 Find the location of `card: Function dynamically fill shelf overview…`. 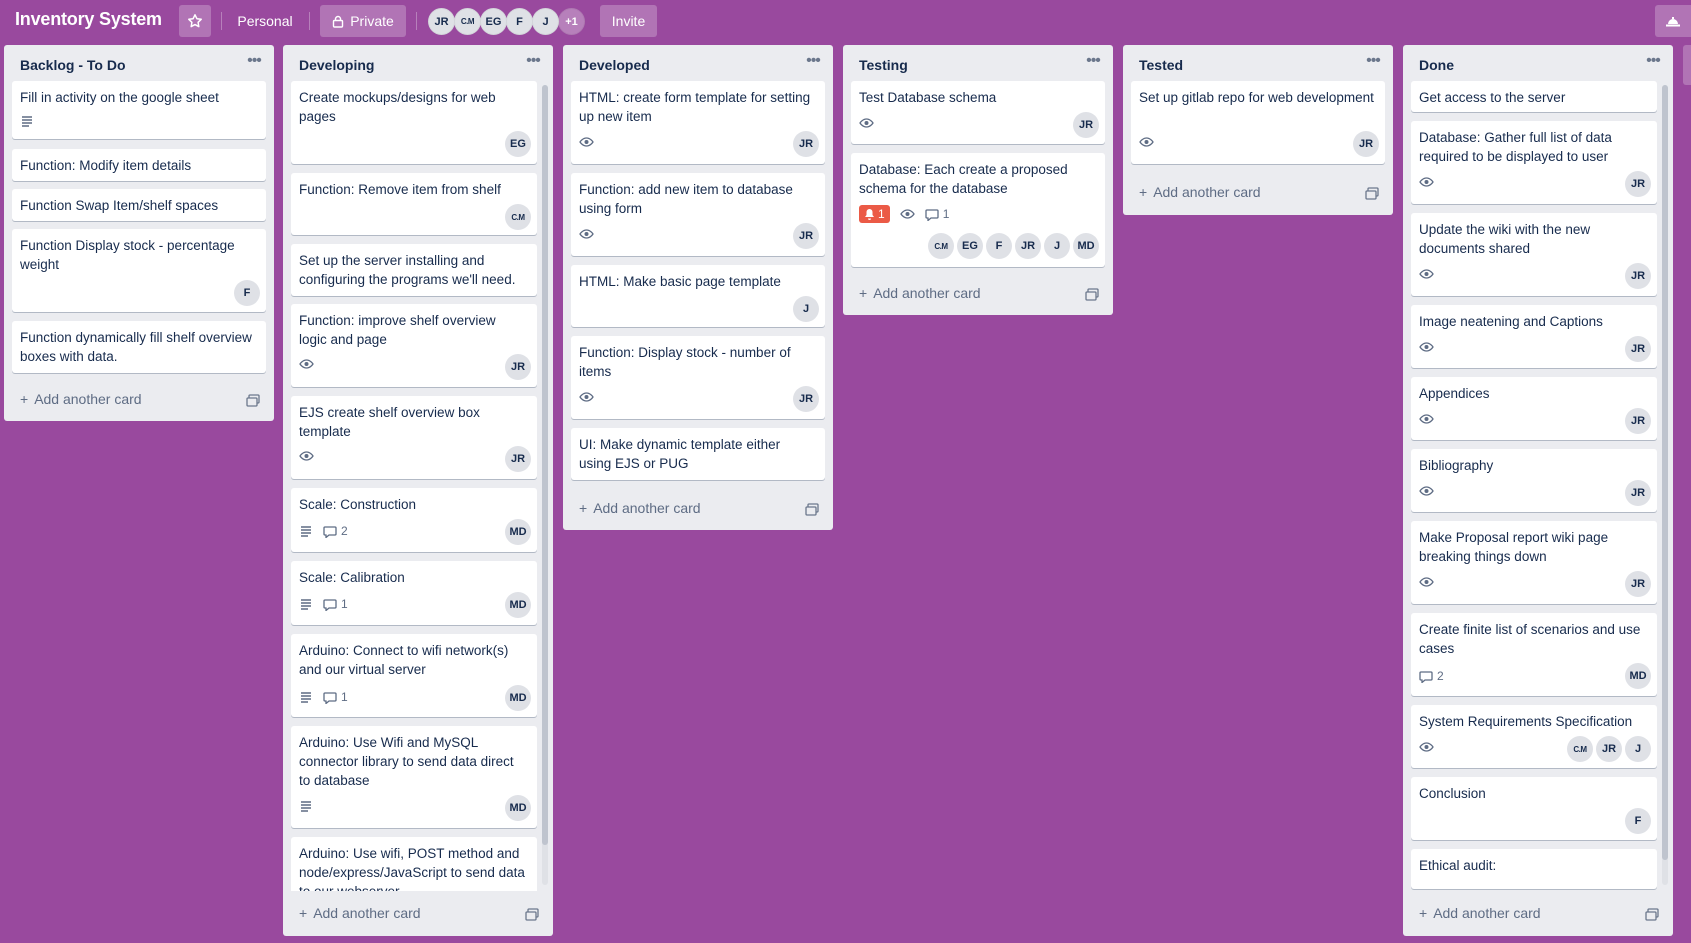

card: Function dynamically fill shelf overview… is located at coordinates (139, 347).